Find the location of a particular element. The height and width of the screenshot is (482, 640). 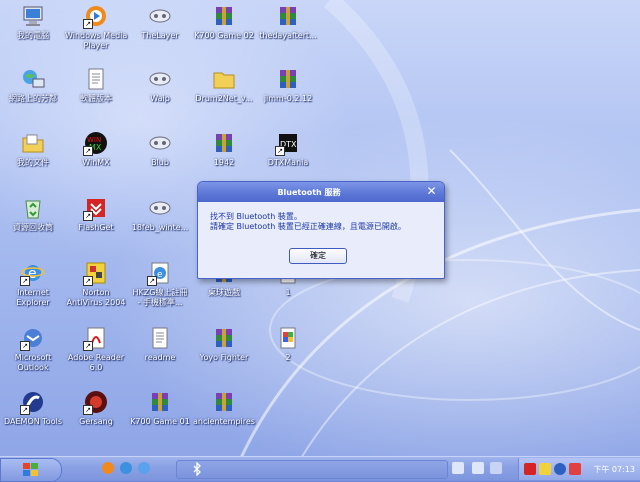

desktop-icon-1942: 1942 is located at coordinates (224, 149).